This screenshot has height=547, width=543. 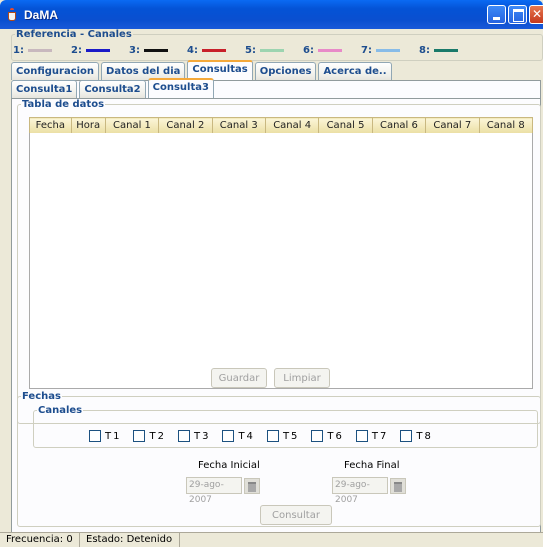 What do you see at coordinates (399, 125) in the screenshot?
I see `column-header: Canal 6` at bounding box center [399, 125].